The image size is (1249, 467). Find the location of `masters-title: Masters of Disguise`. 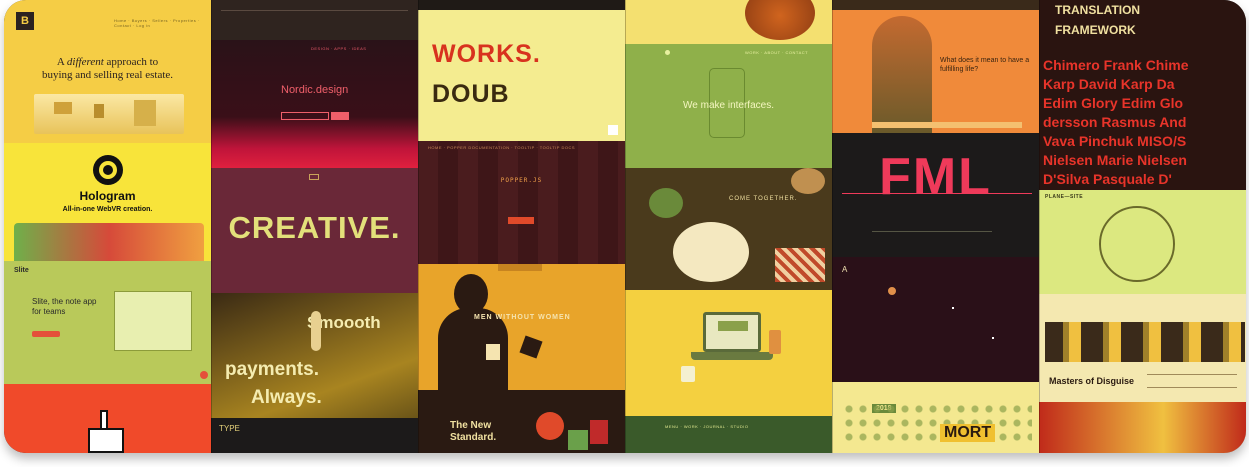

masters-title: Masters of Disguise is located at coordinates (1092, 381).